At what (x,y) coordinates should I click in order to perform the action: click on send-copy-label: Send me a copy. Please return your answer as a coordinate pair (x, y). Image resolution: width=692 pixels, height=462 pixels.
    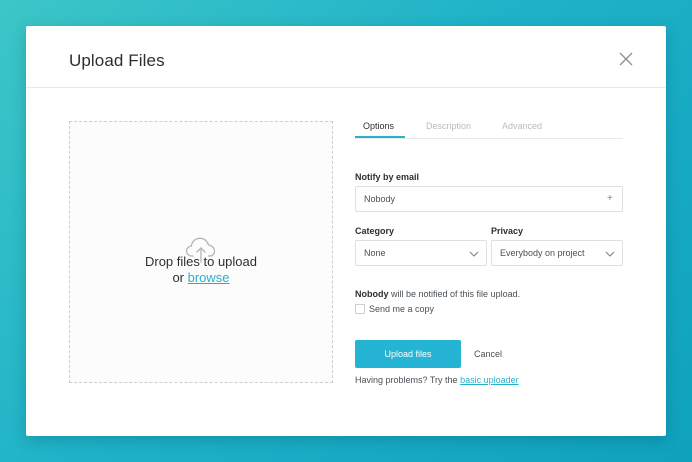
    Looking at the image, I should click on (401, 309).